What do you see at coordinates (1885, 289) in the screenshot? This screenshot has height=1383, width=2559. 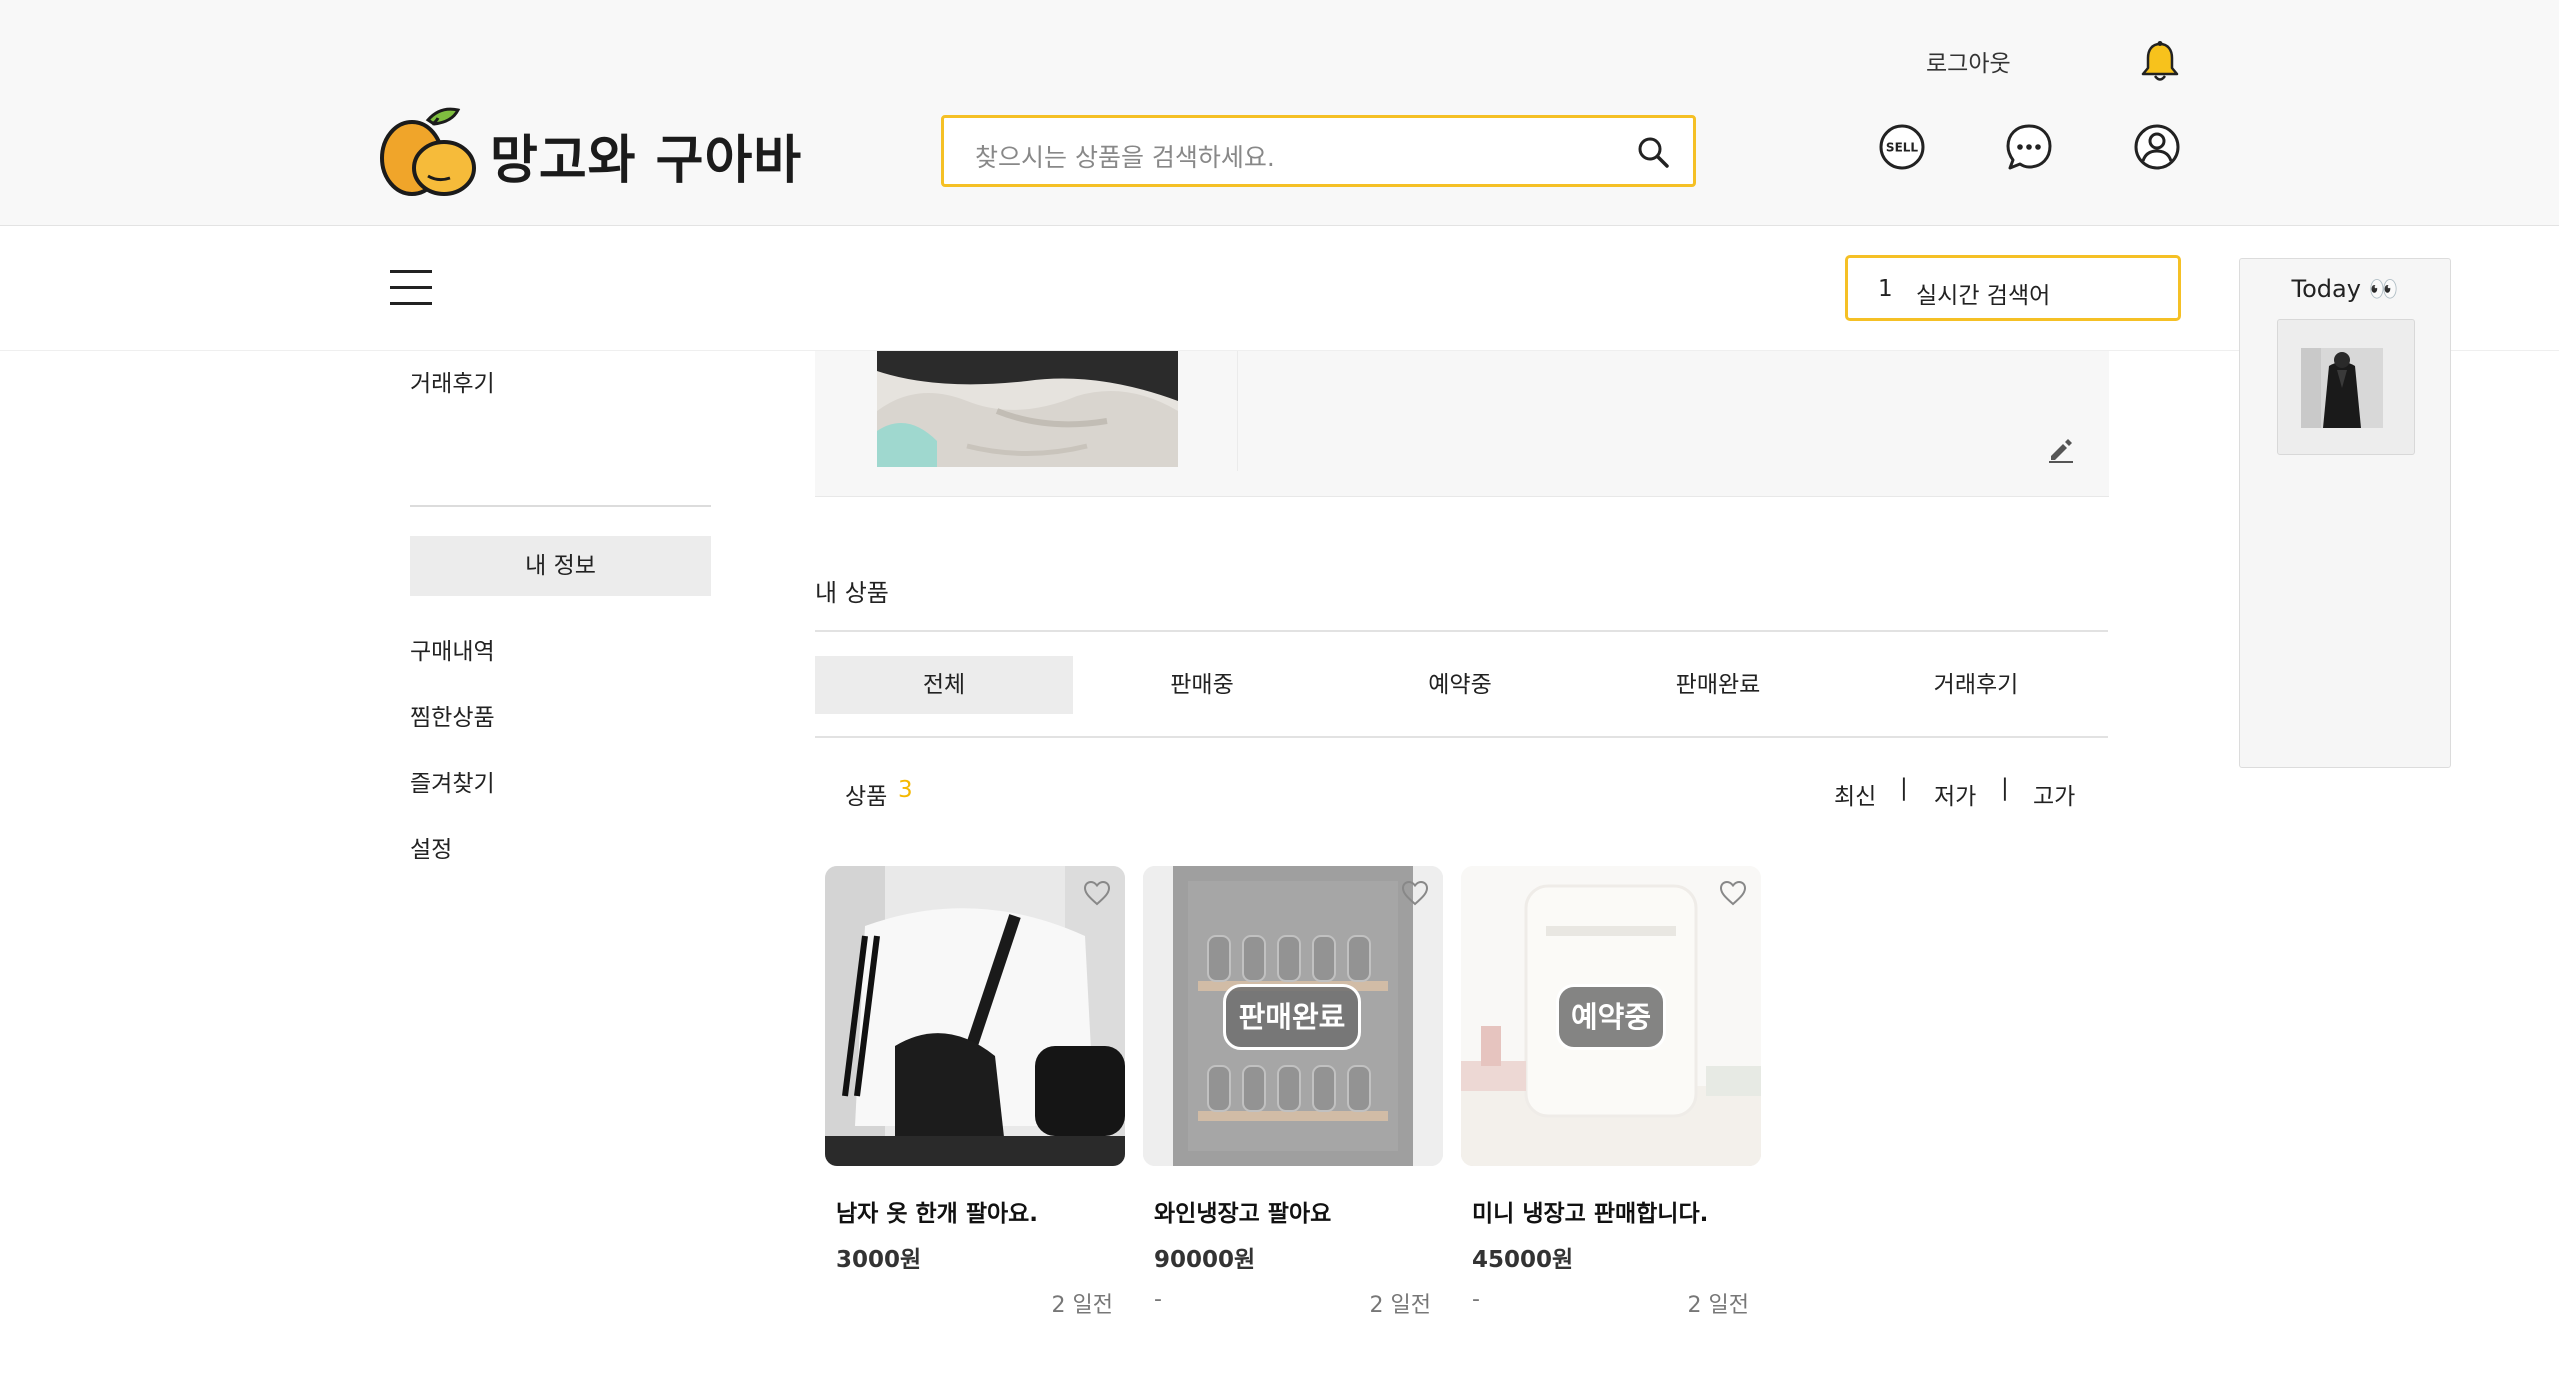 I see `realtime-rank: 1` at bounding box center [1885, 289].